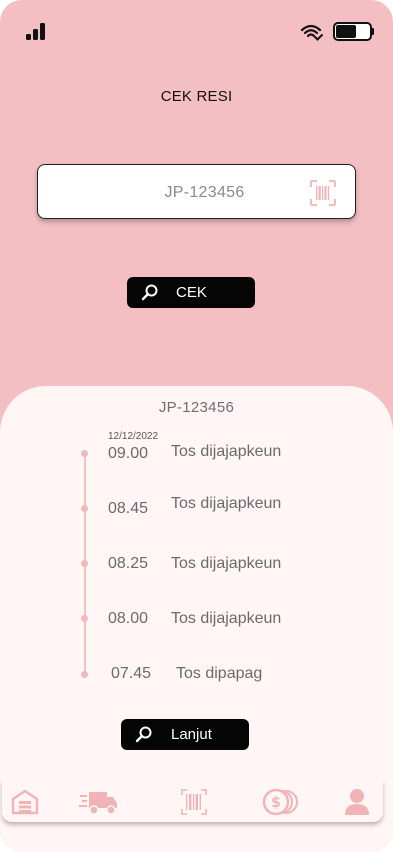 The image size is (393, 852). Describe the element at coordinates (353, 31) in the screenshot. I see `battery-icon` at that location.